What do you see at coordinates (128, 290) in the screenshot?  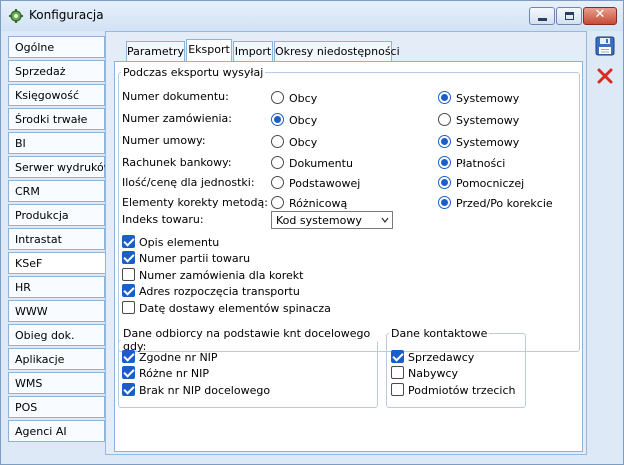 I see `check-adres-transportu` at bounding box center [128, 290].